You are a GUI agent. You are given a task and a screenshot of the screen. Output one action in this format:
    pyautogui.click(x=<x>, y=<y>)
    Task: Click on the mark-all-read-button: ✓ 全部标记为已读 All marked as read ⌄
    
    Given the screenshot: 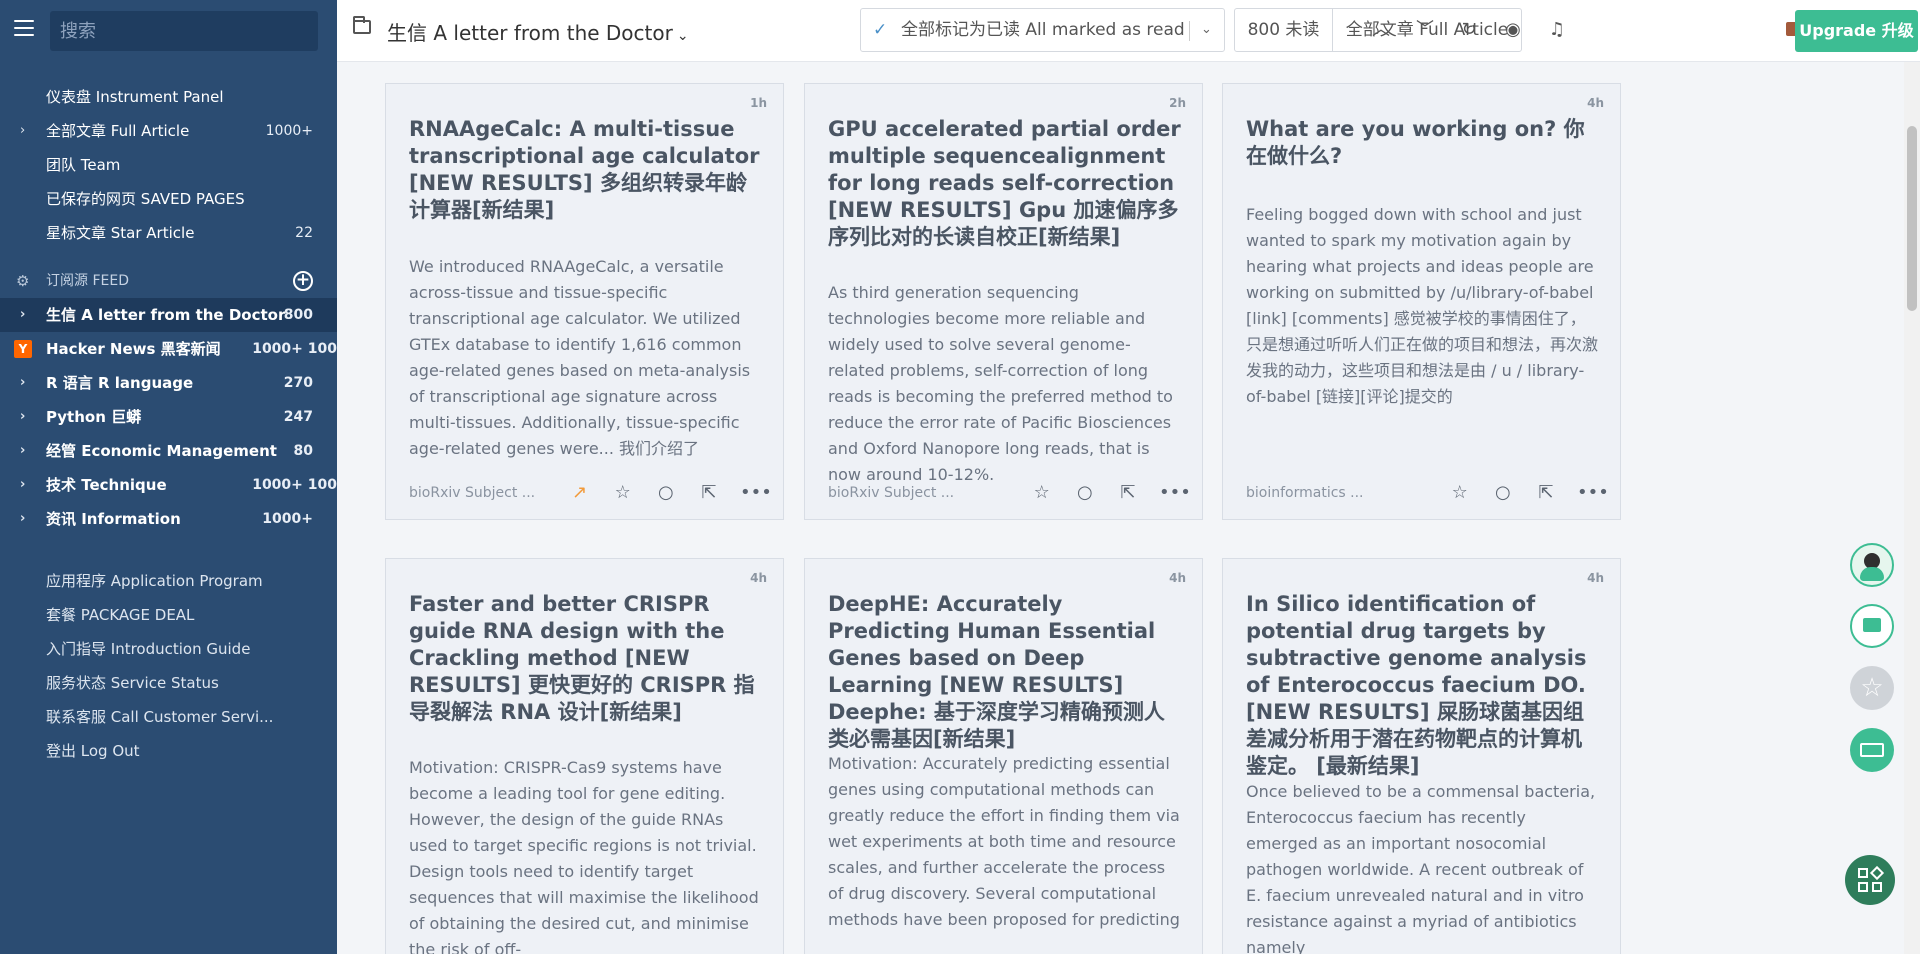 What is the action you would take?
    pyautogui.click(x=1042, y=30)
    